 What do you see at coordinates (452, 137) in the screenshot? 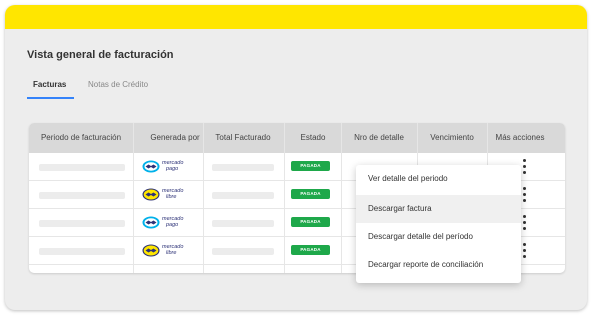
I see `column-header-vencimiento: Vencimiento` at bounding box center [452, 137].